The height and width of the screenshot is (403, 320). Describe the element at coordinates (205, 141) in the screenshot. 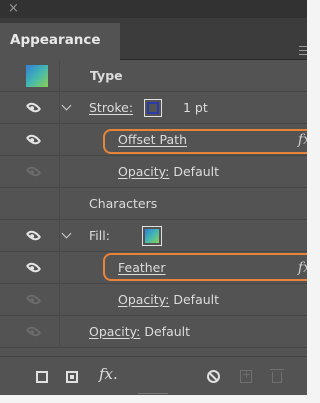

I see `highlight-offset-path` at that location.